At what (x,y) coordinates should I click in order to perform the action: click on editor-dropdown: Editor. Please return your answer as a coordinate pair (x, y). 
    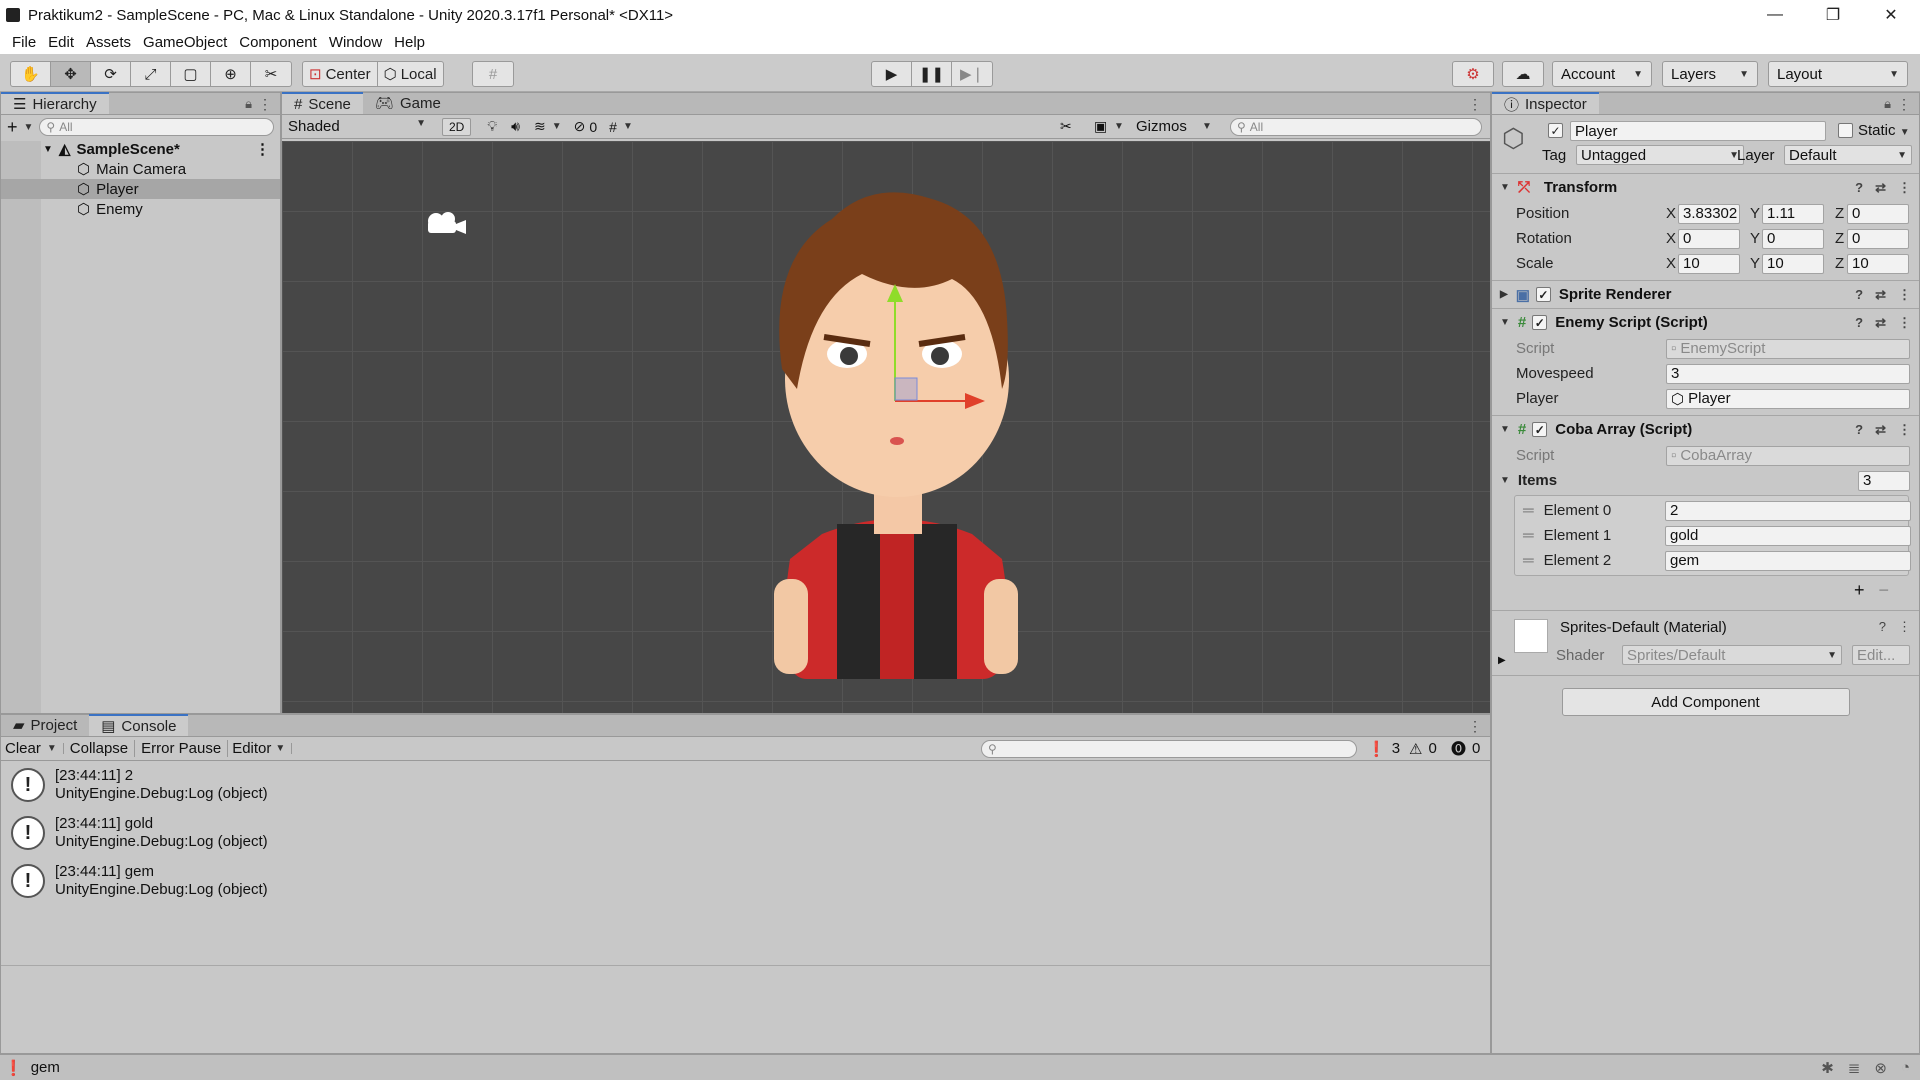
    Looking at the image, I should click on (251, 748).